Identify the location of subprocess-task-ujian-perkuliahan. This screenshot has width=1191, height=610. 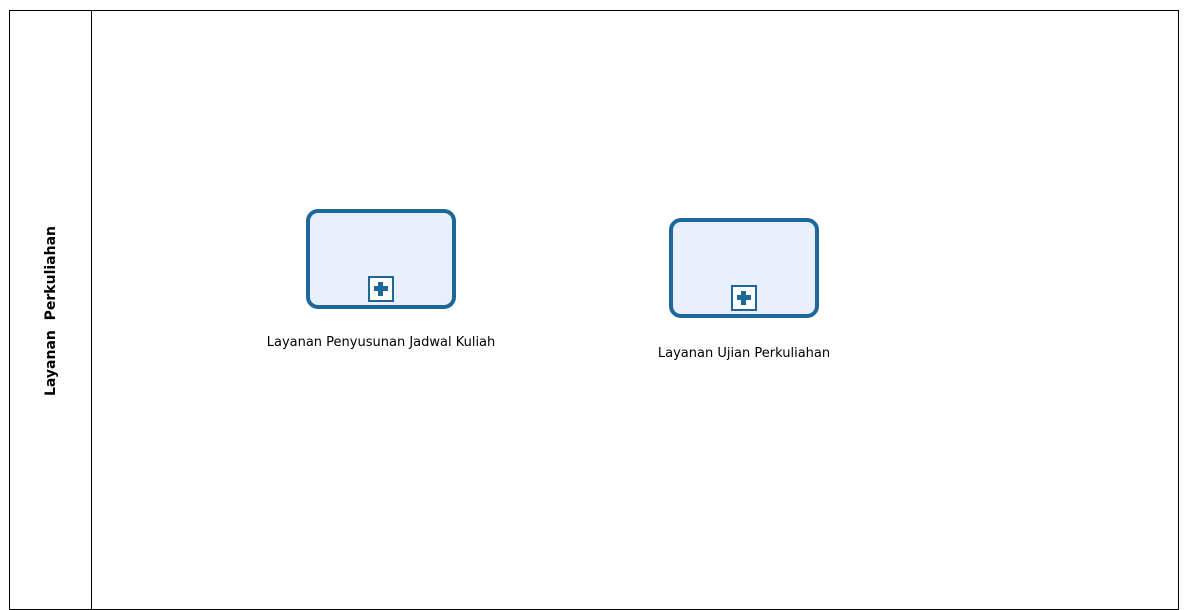
(744, 268).